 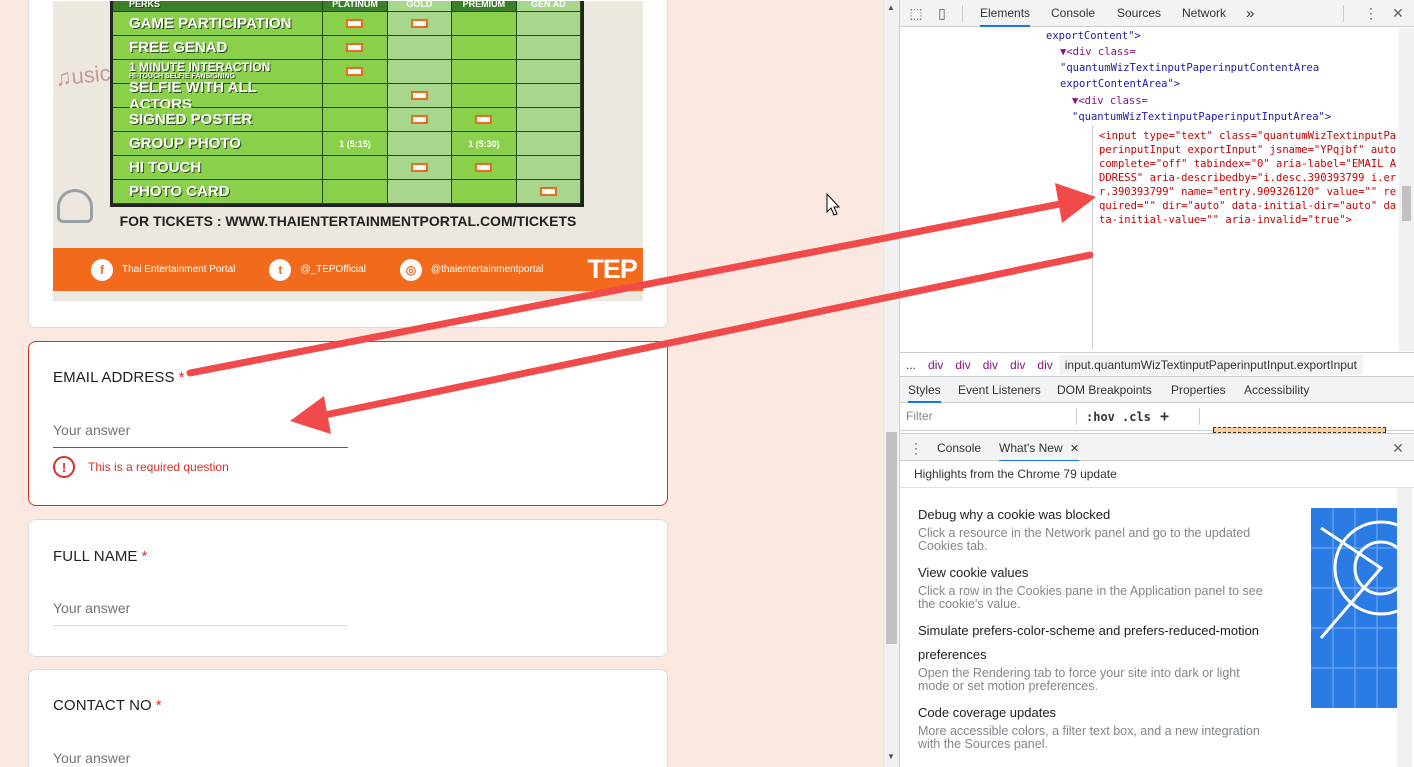 What do you see at coordinates (348, 588) in the screenshot?
I see `full-name-question-card: FULL NAME *` at bounding box center [348, 588].